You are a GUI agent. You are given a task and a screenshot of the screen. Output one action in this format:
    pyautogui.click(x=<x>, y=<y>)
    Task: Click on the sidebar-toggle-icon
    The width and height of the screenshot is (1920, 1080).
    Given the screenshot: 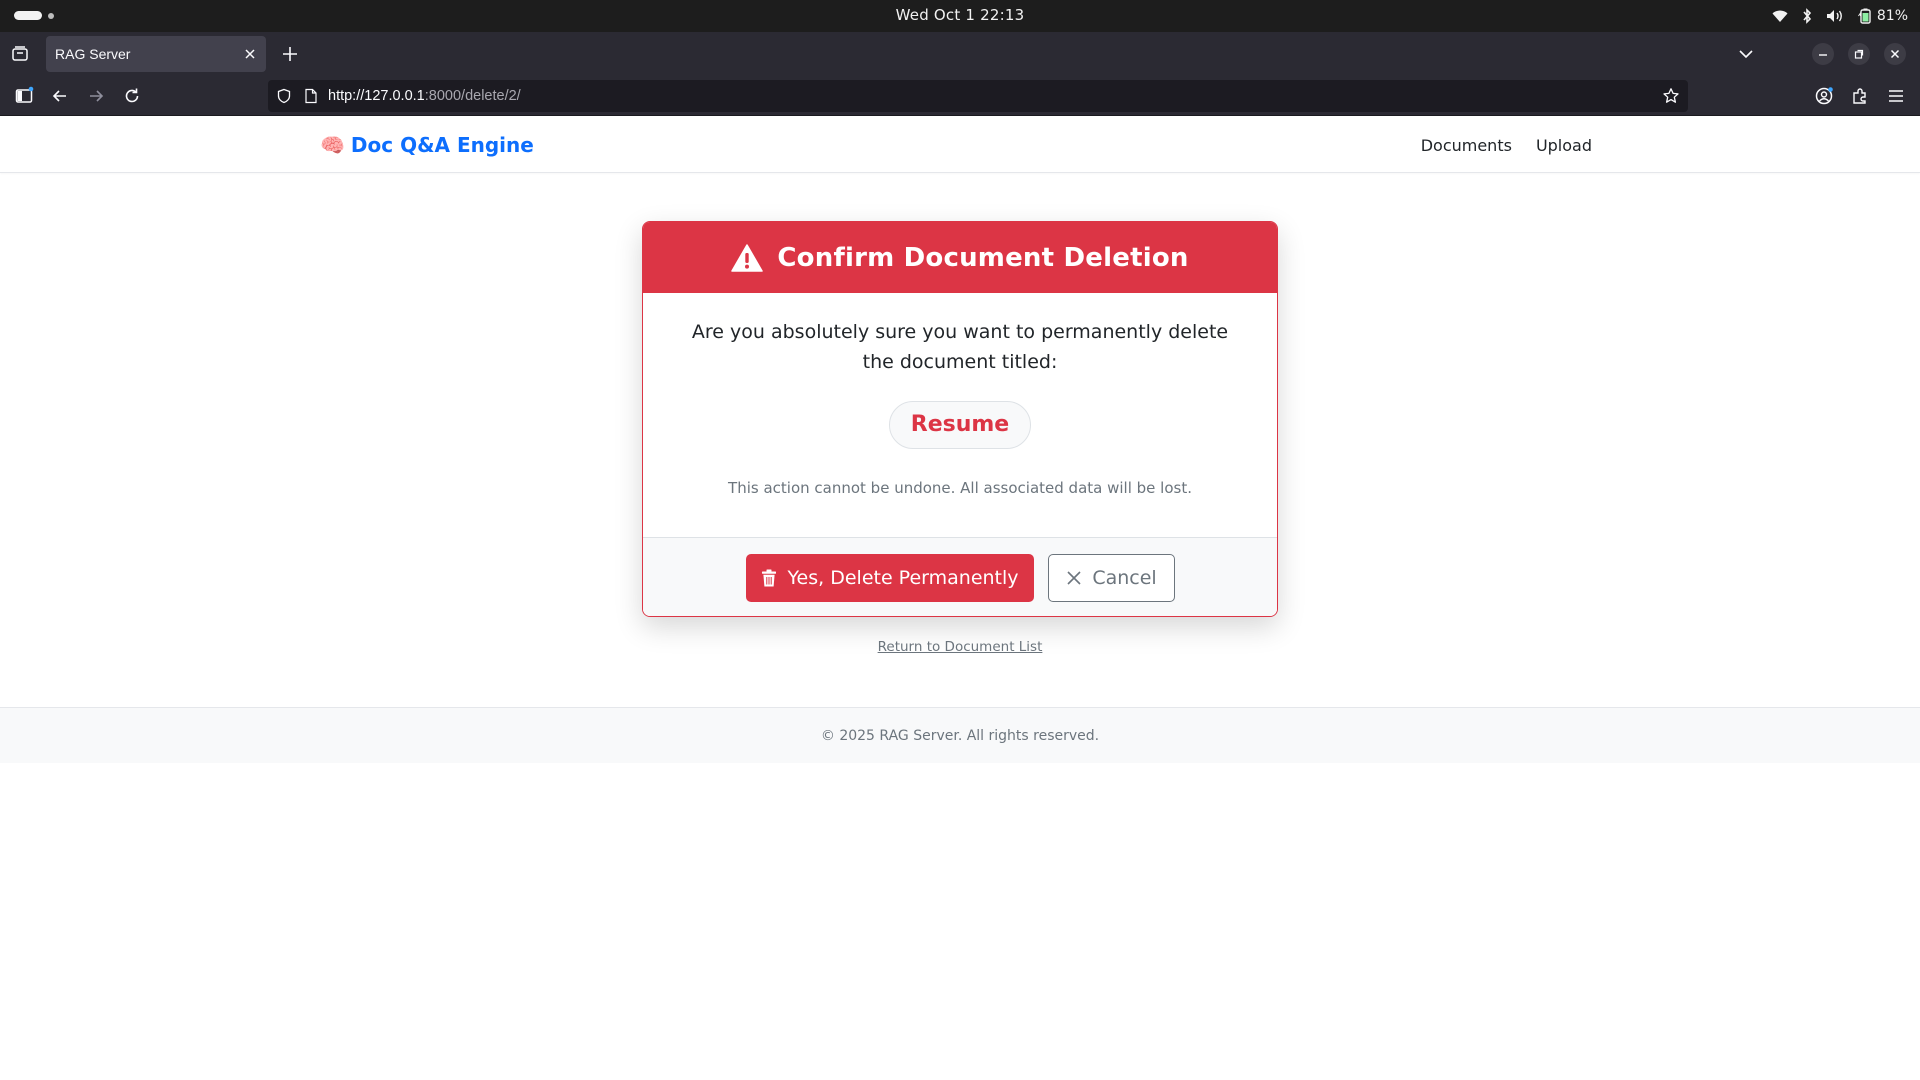 What is the action you would take?
    pyautogui.click(x=24, y=96)
    